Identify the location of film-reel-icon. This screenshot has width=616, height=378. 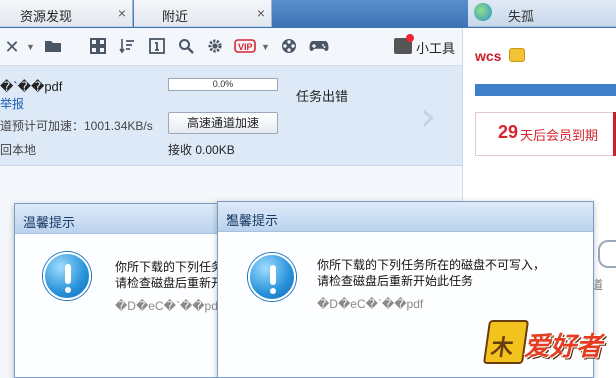
(289, 47).